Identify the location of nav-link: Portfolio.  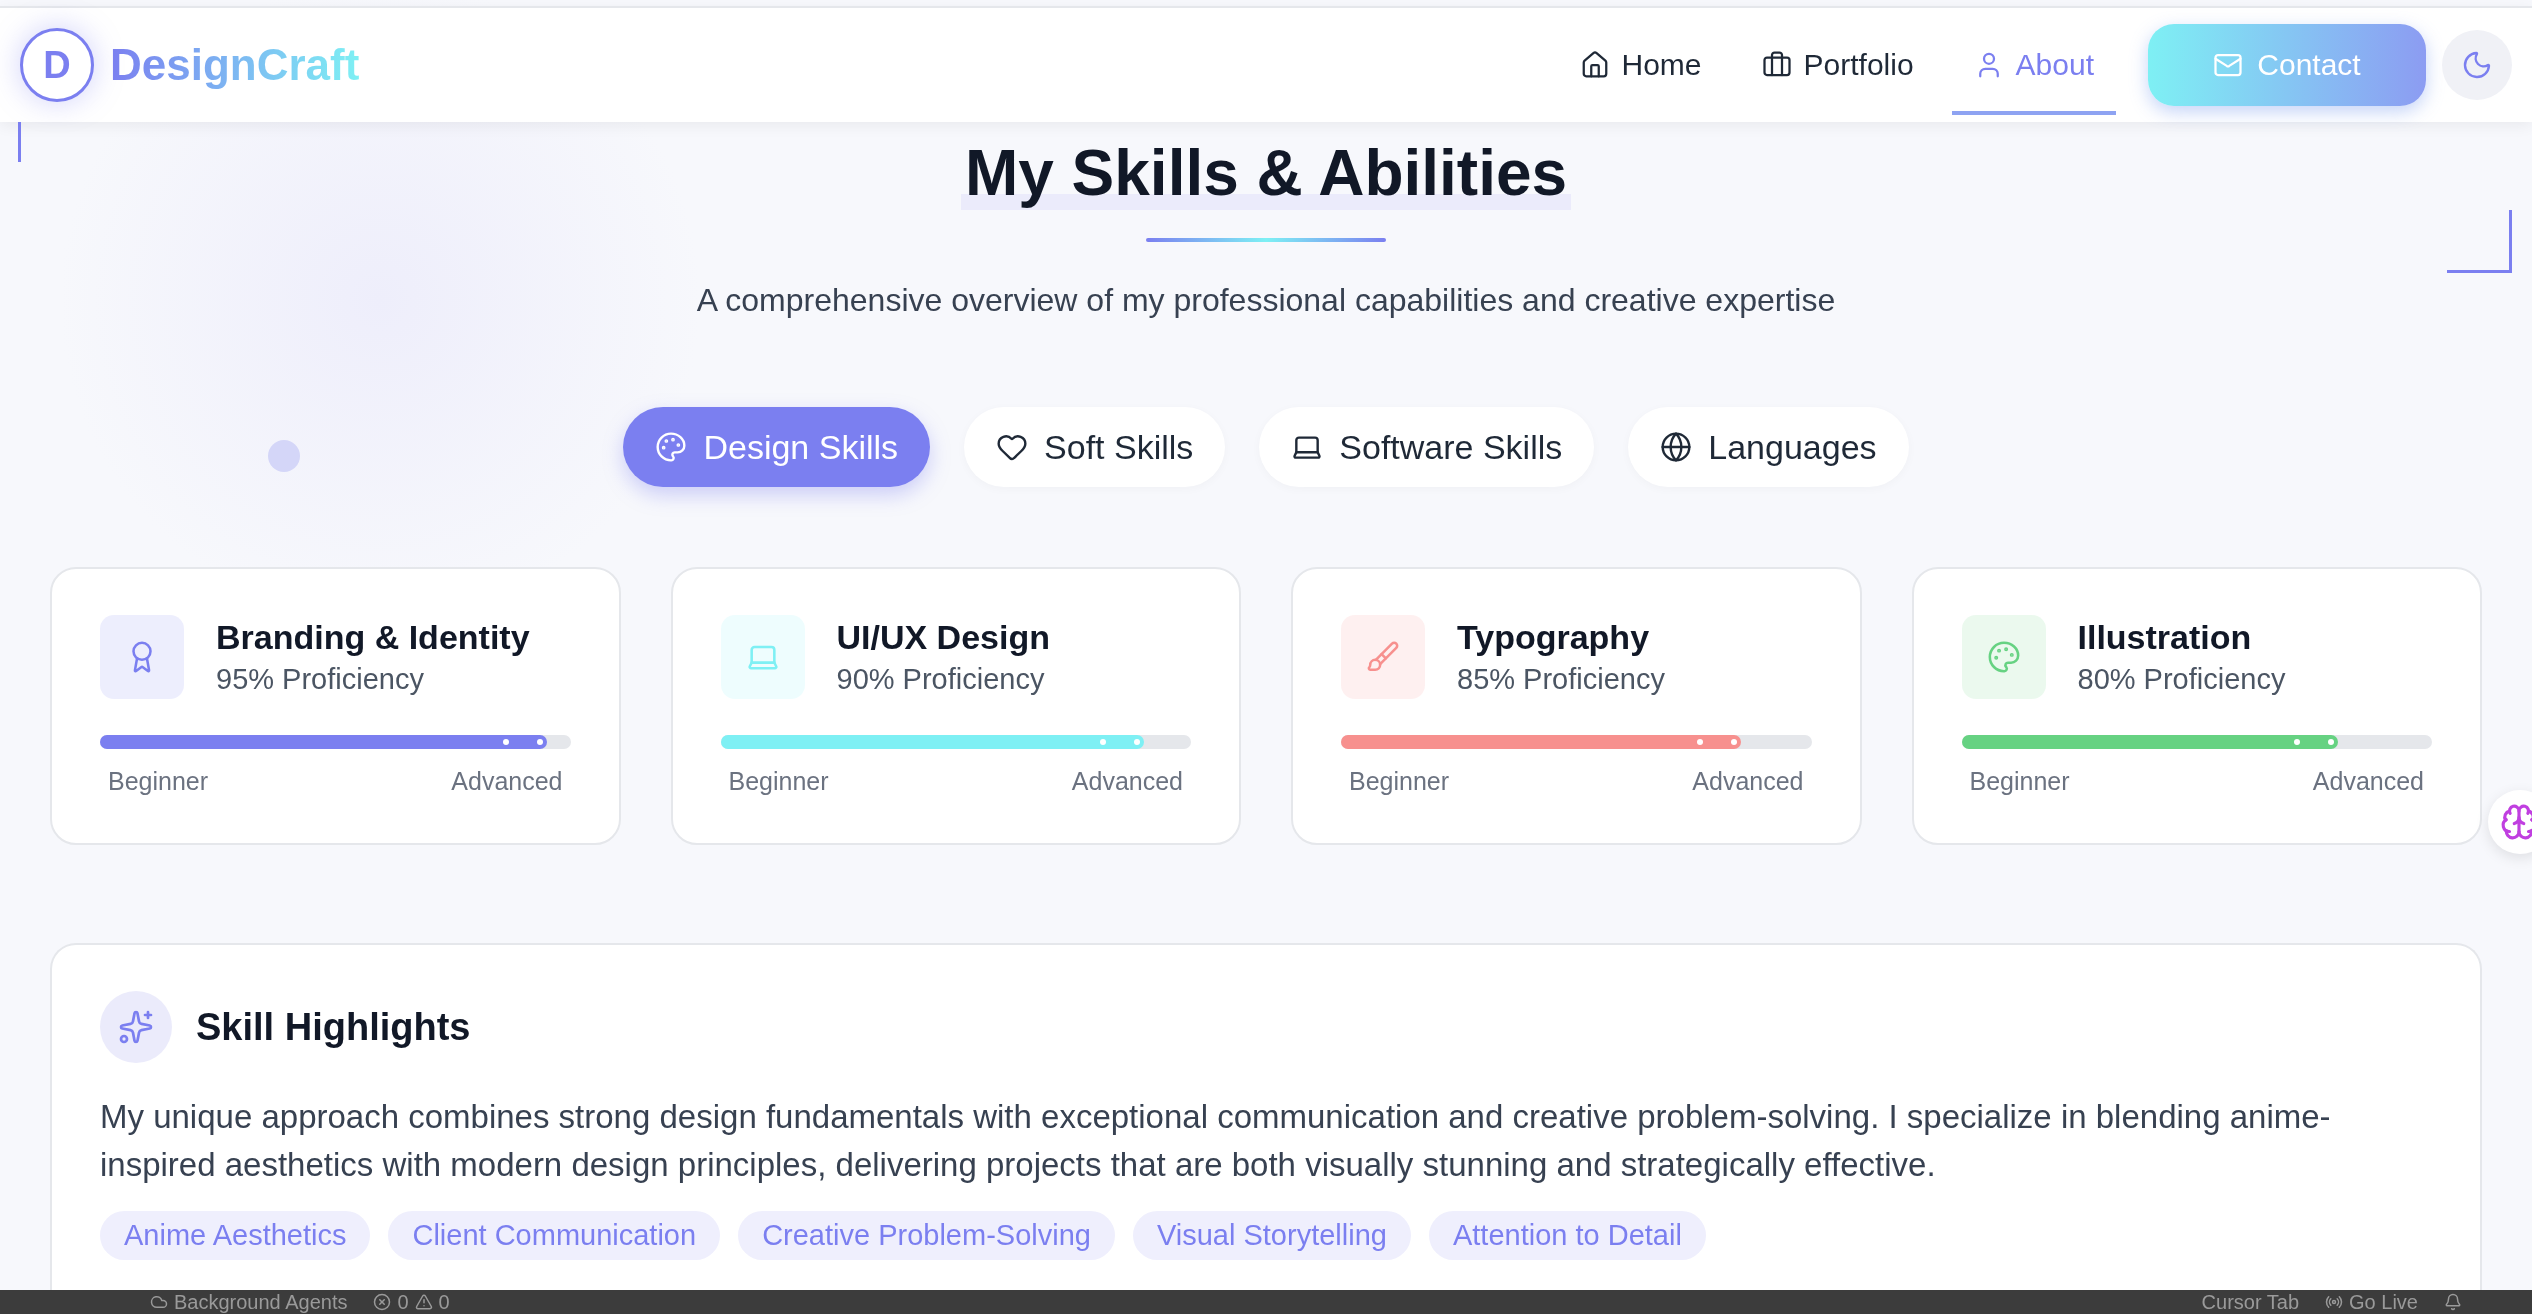
(1837, 65).